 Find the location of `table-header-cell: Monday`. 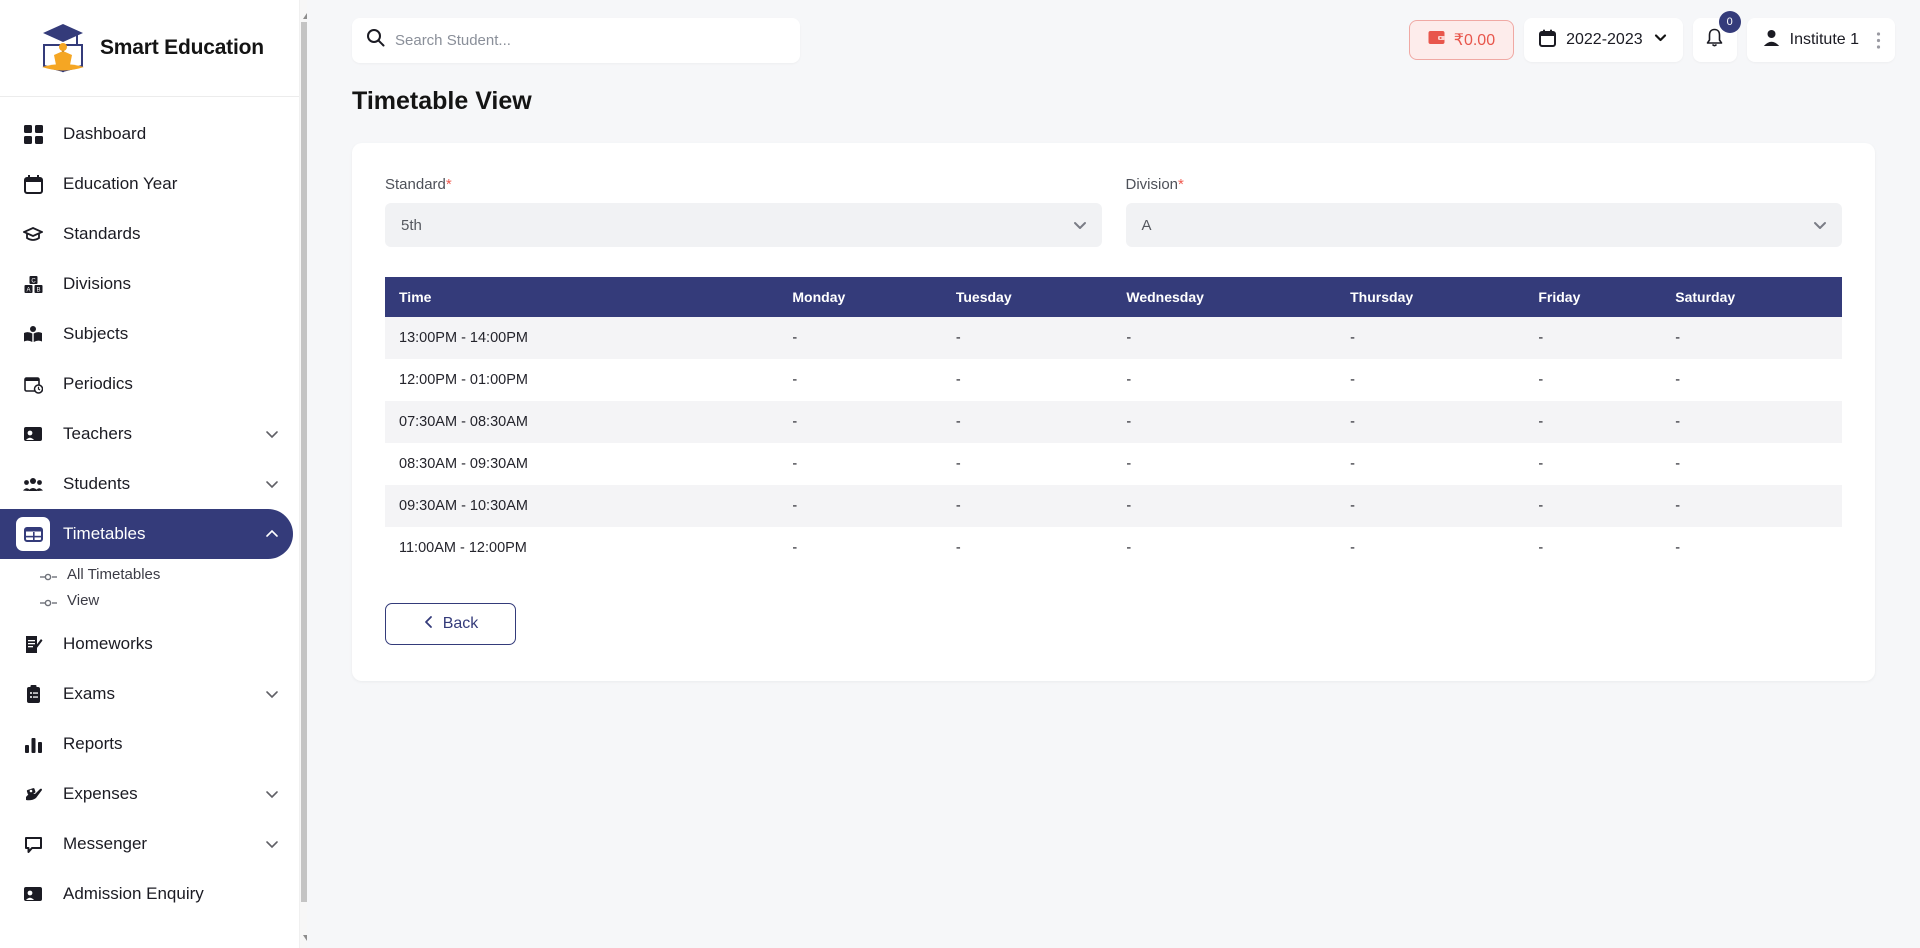

table-header-cell: Monday is located at coordinates (860, 297).